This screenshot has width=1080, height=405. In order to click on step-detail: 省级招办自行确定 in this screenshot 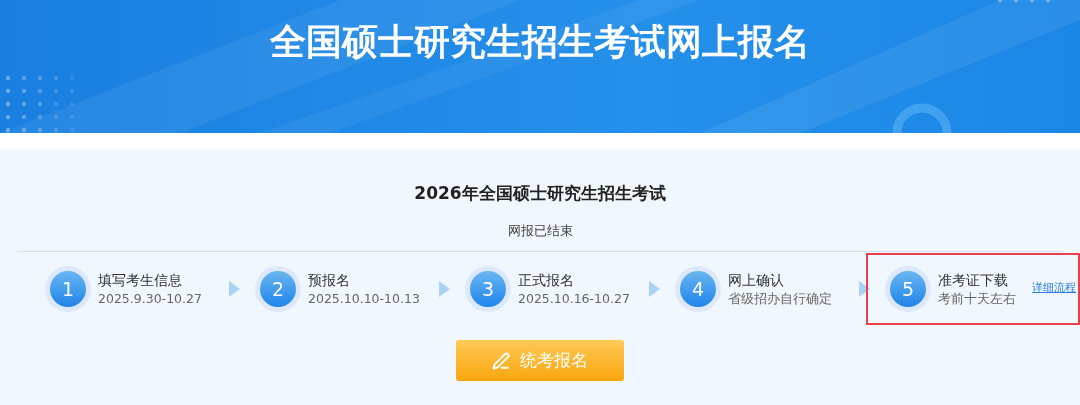, I will do `click(780, 299)`.